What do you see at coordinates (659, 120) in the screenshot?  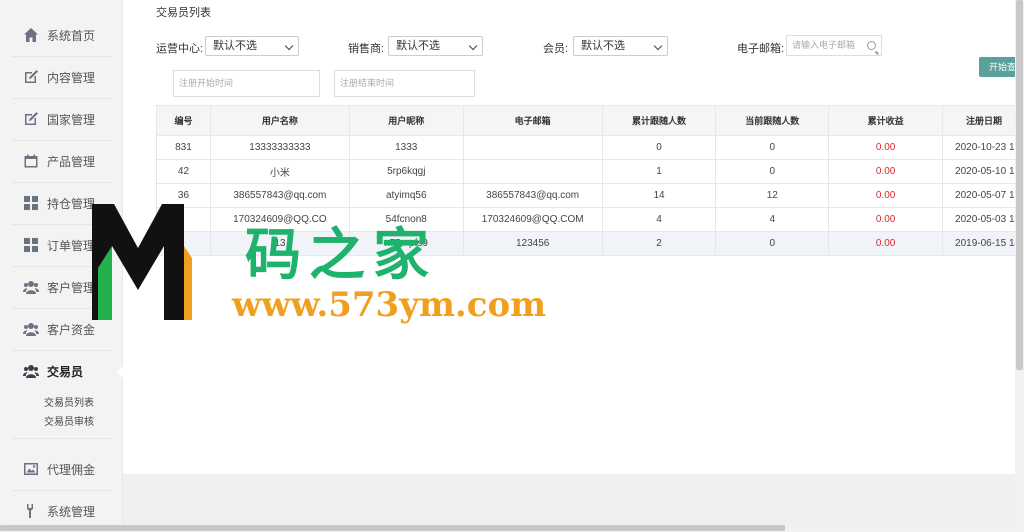 I see `col-header-total-followers: 累计跟随人数` at bounding box center [659, 120].